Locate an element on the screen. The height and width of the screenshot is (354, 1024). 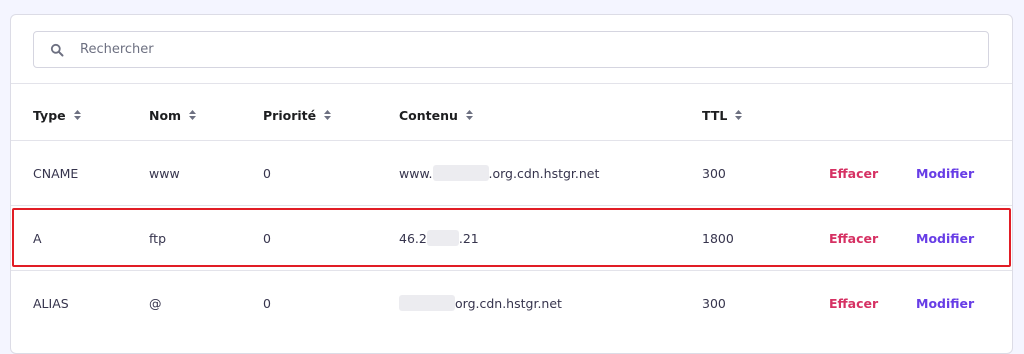
record-content: www. .org.cdn.hstgr.net is located at coordinates (499, 173).